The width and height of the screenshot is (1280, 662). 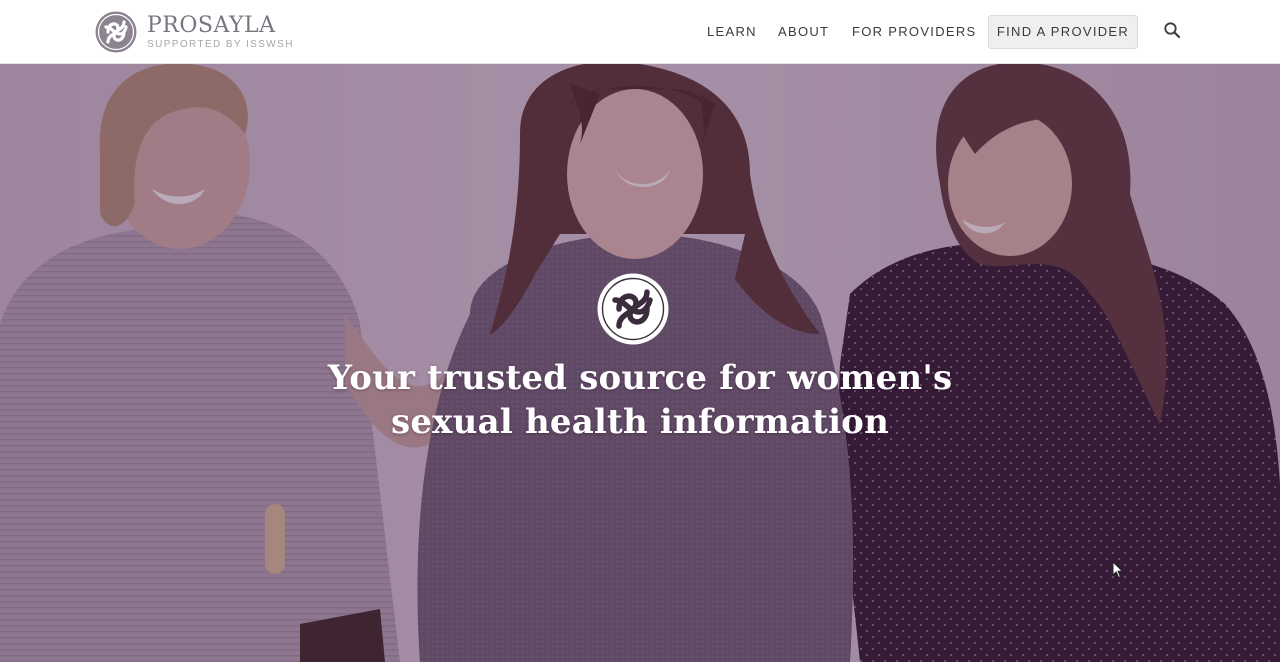 What do you see at coordinates (640, 378) in the screenshot?
I see `hero-heading-line-1: Your trusted source for women's` at bounding box center [640, 378].